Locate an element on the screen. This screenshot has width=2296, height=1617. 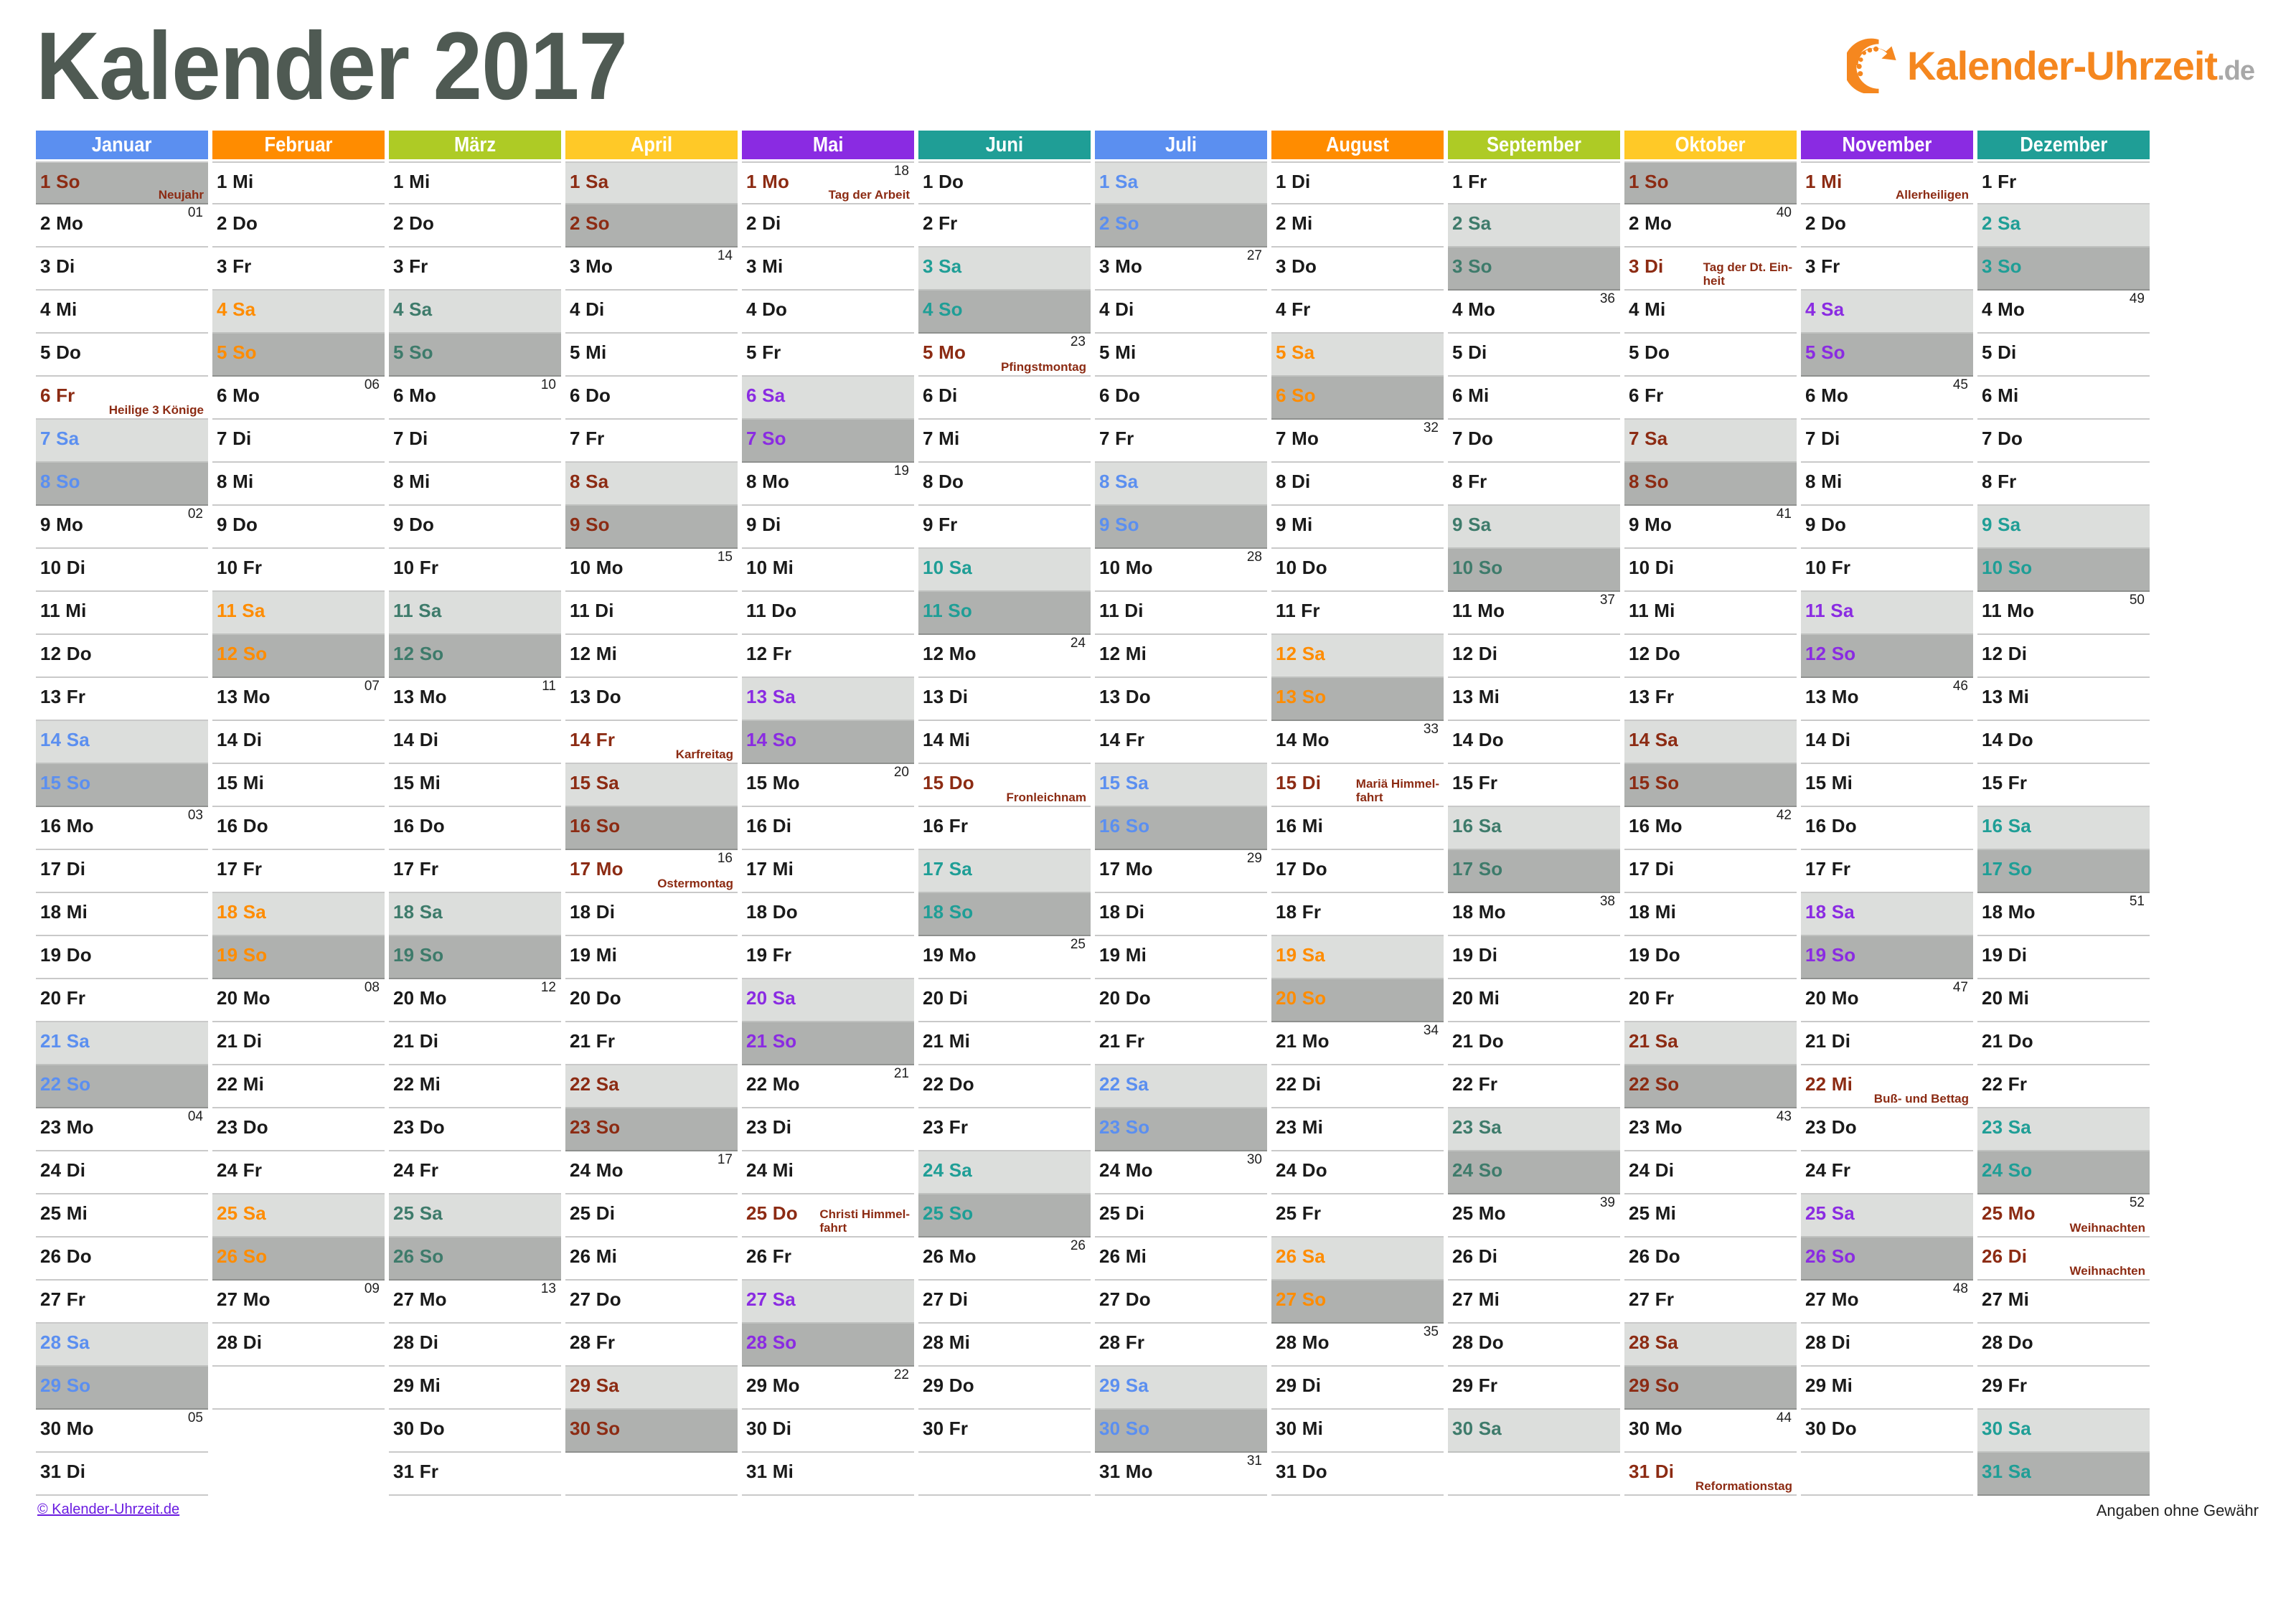
day-cell: 6 So is located at coordinates (1358, 398).